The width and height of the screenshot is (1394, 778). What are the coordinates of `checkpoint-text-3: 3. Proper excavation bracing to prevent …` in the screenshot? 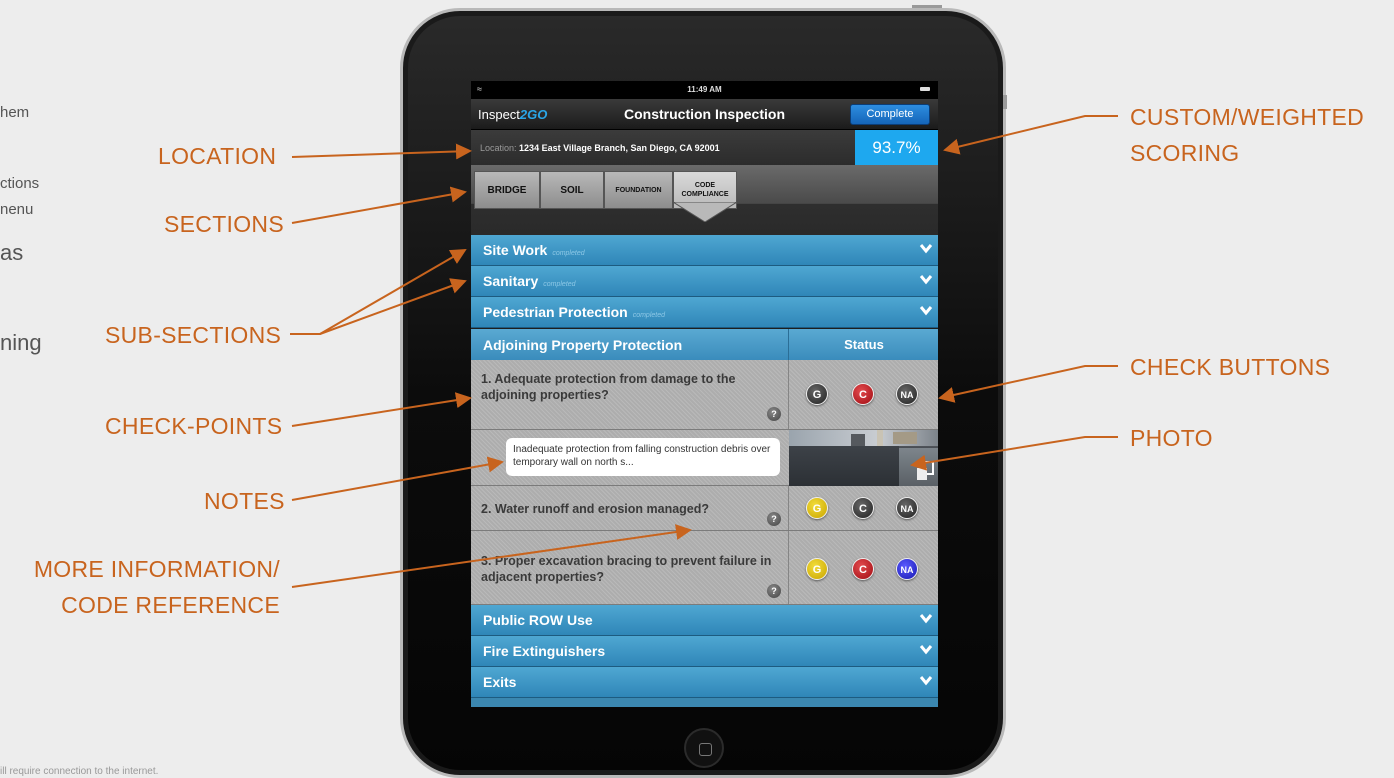 It's located at (626, 569).